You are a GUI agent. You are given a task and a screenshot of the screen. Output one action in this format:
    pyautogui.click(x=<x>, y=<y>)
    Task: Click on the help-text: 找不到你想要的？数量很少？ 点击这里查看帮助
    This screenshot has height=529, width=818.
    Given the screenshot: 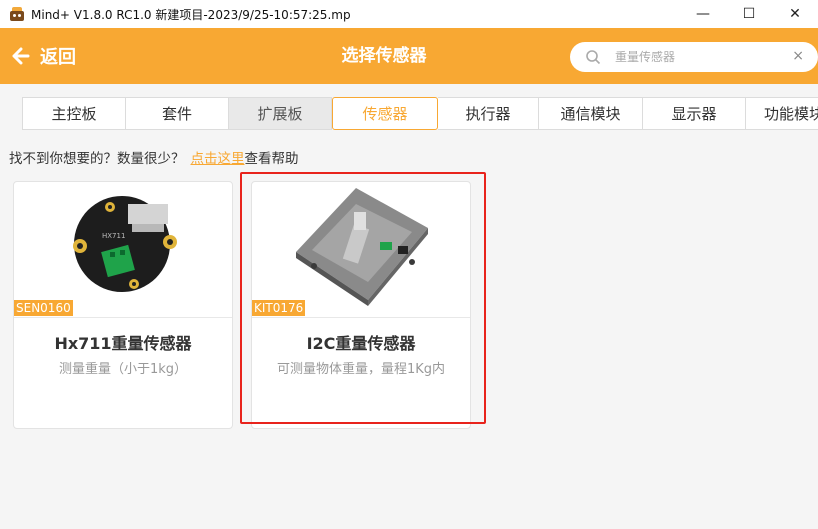 What is the action you would take?
    pyautogui.click(x=154, y=157)
    